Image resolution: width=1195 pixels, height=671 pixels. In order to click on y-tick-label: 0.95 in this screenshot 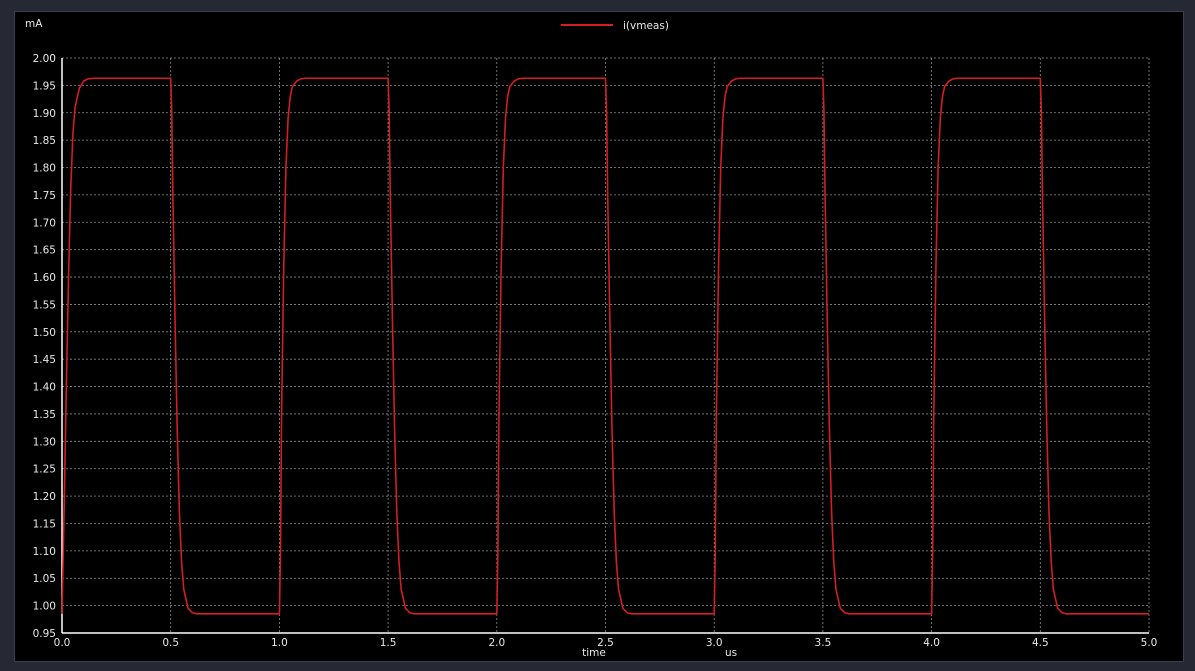, I will do `click(44, 634)`.